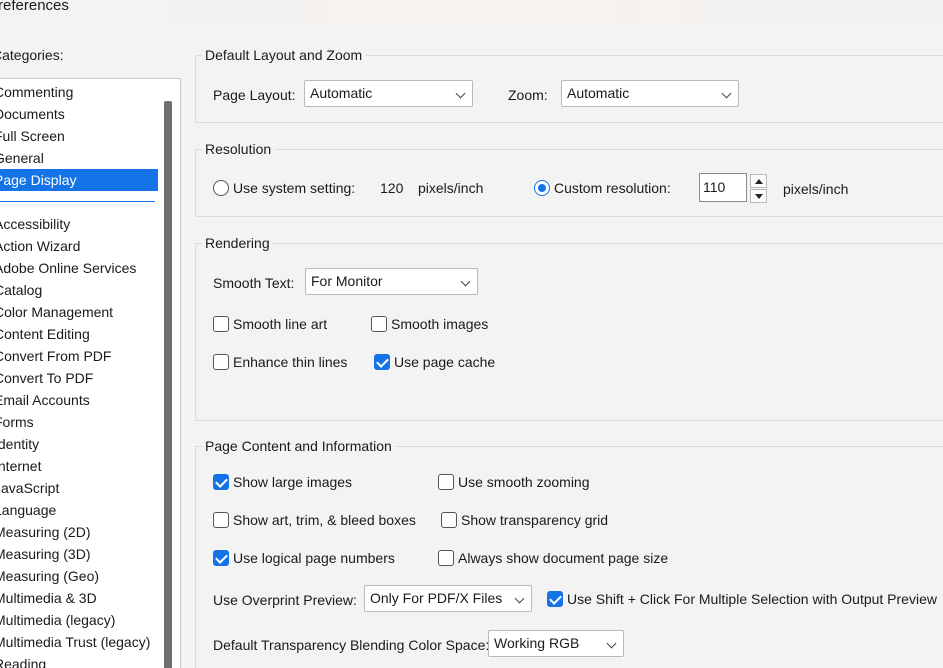 Image resolution: width=943 pixels, height=668 pixels. Describe the element at coordinates (254, 95) in the screenshot. I see `page-layout-label: Page Layout:` at that location.